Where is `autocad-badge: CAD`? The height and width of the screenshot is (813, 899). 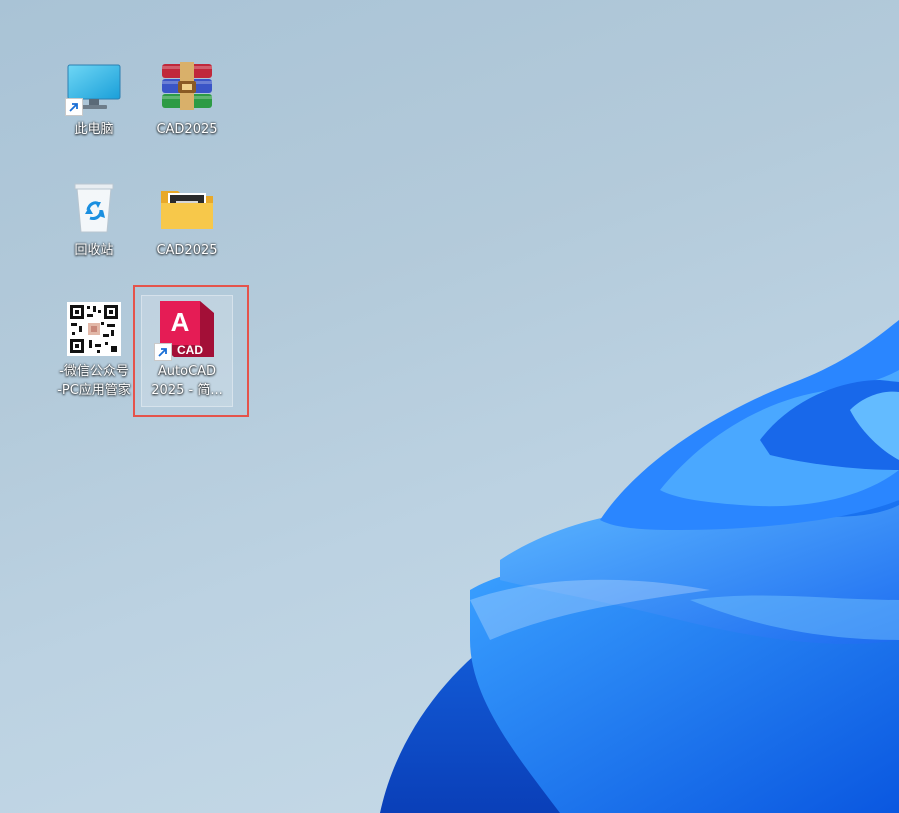
autocad-badge: CAD is located at coordinates (190, 350).